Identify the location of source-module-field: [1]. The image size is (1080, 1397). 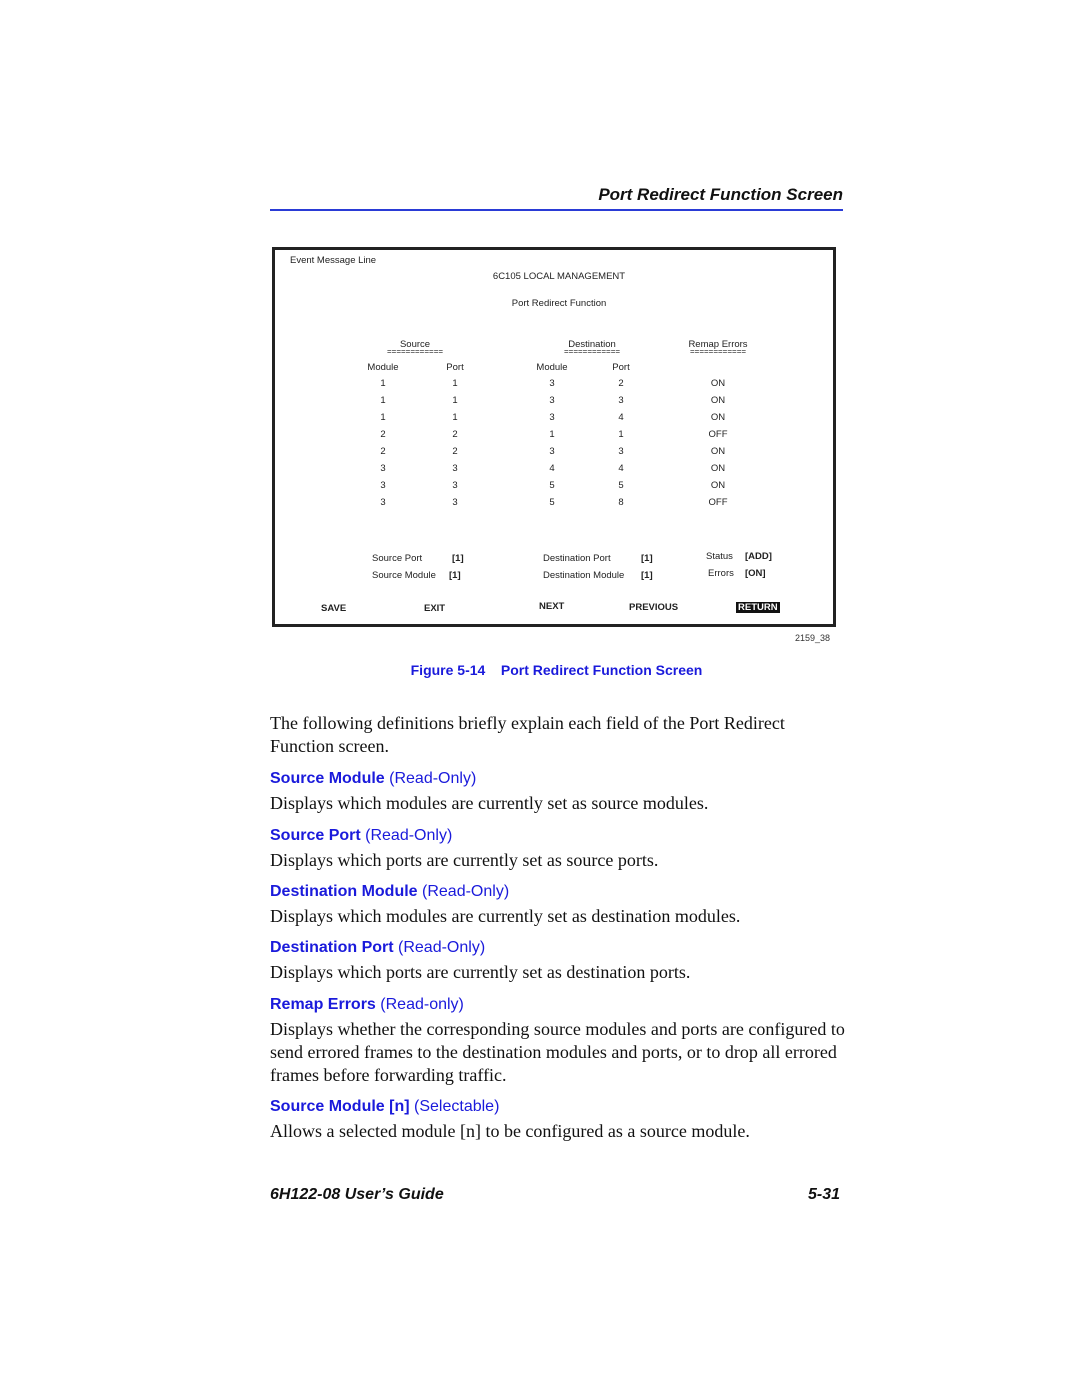
(455, 575).